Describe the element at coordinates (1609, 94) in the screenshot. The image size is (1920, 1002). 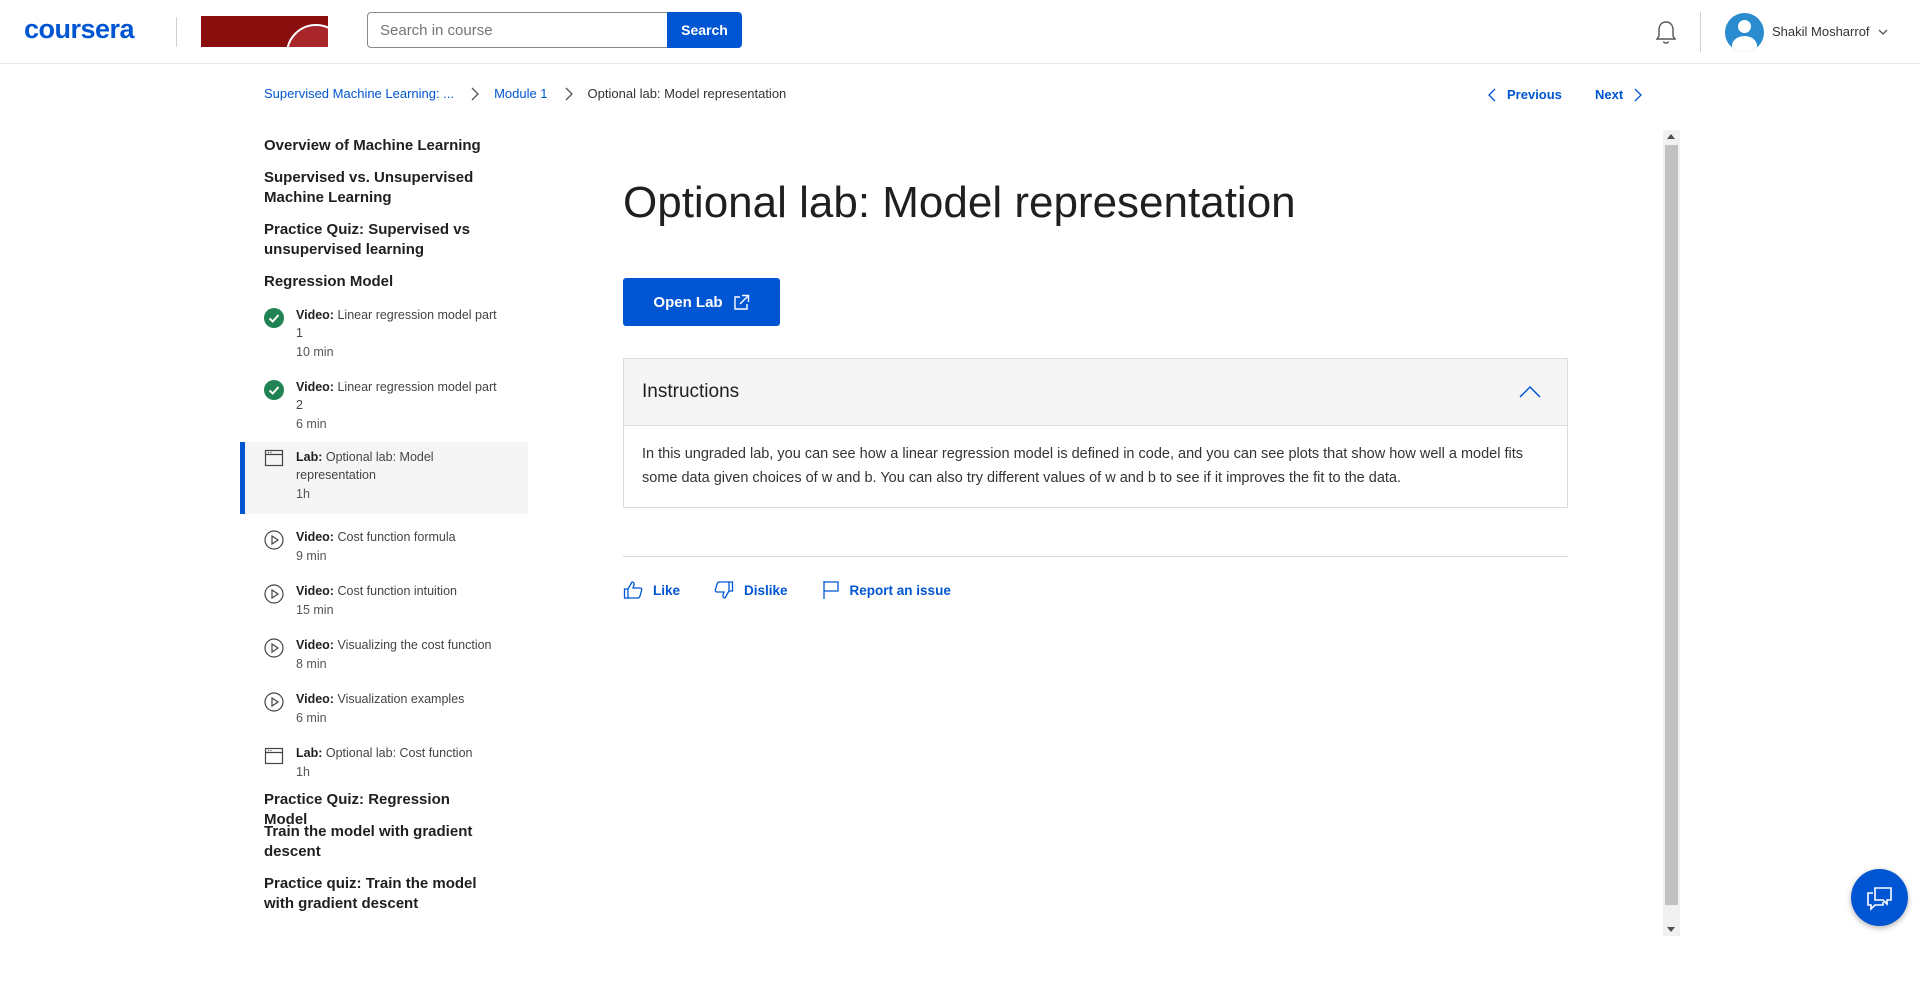
I see `next-label: Next` at that location.